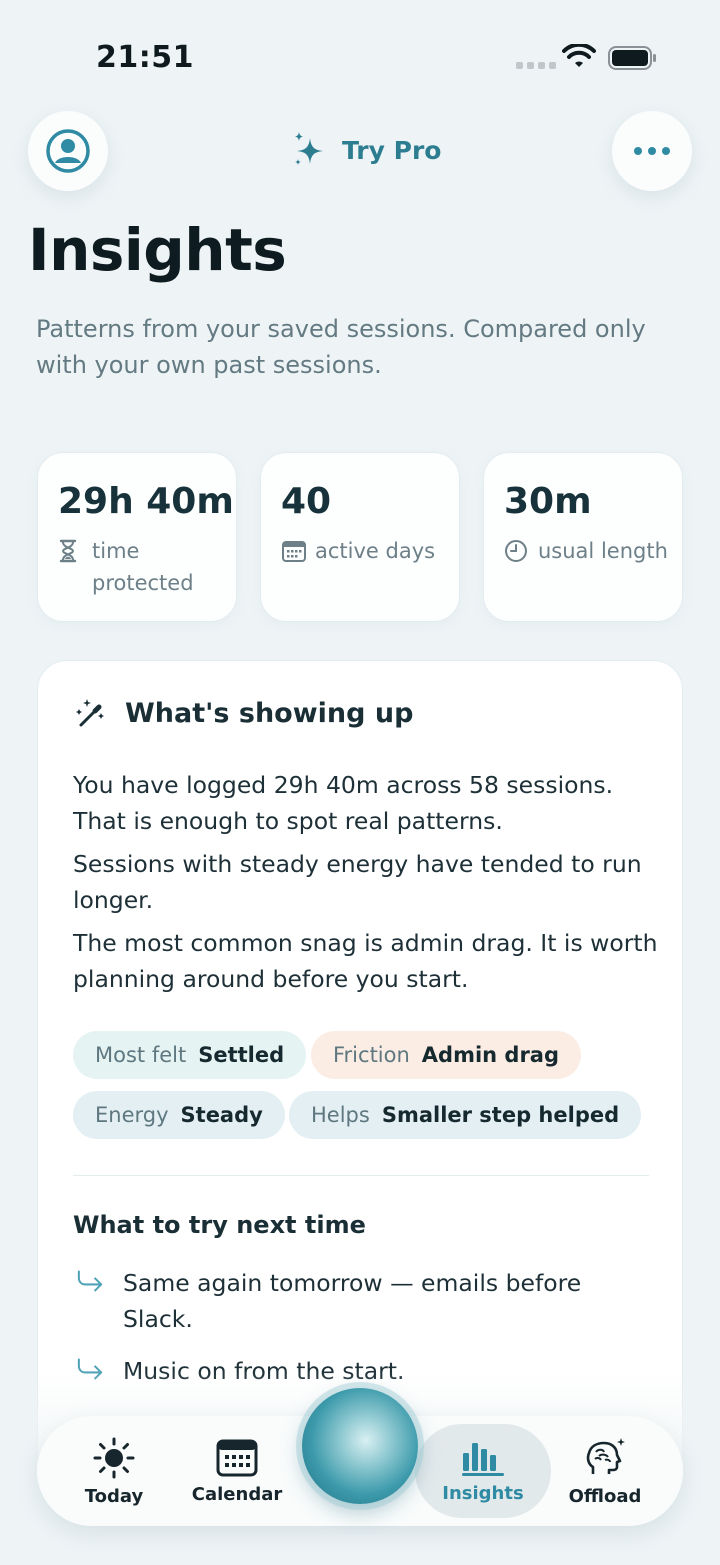 The height and width of the screenshot is (1565, 720). I want to click on chip-key: Friction, so click(371, 1055).